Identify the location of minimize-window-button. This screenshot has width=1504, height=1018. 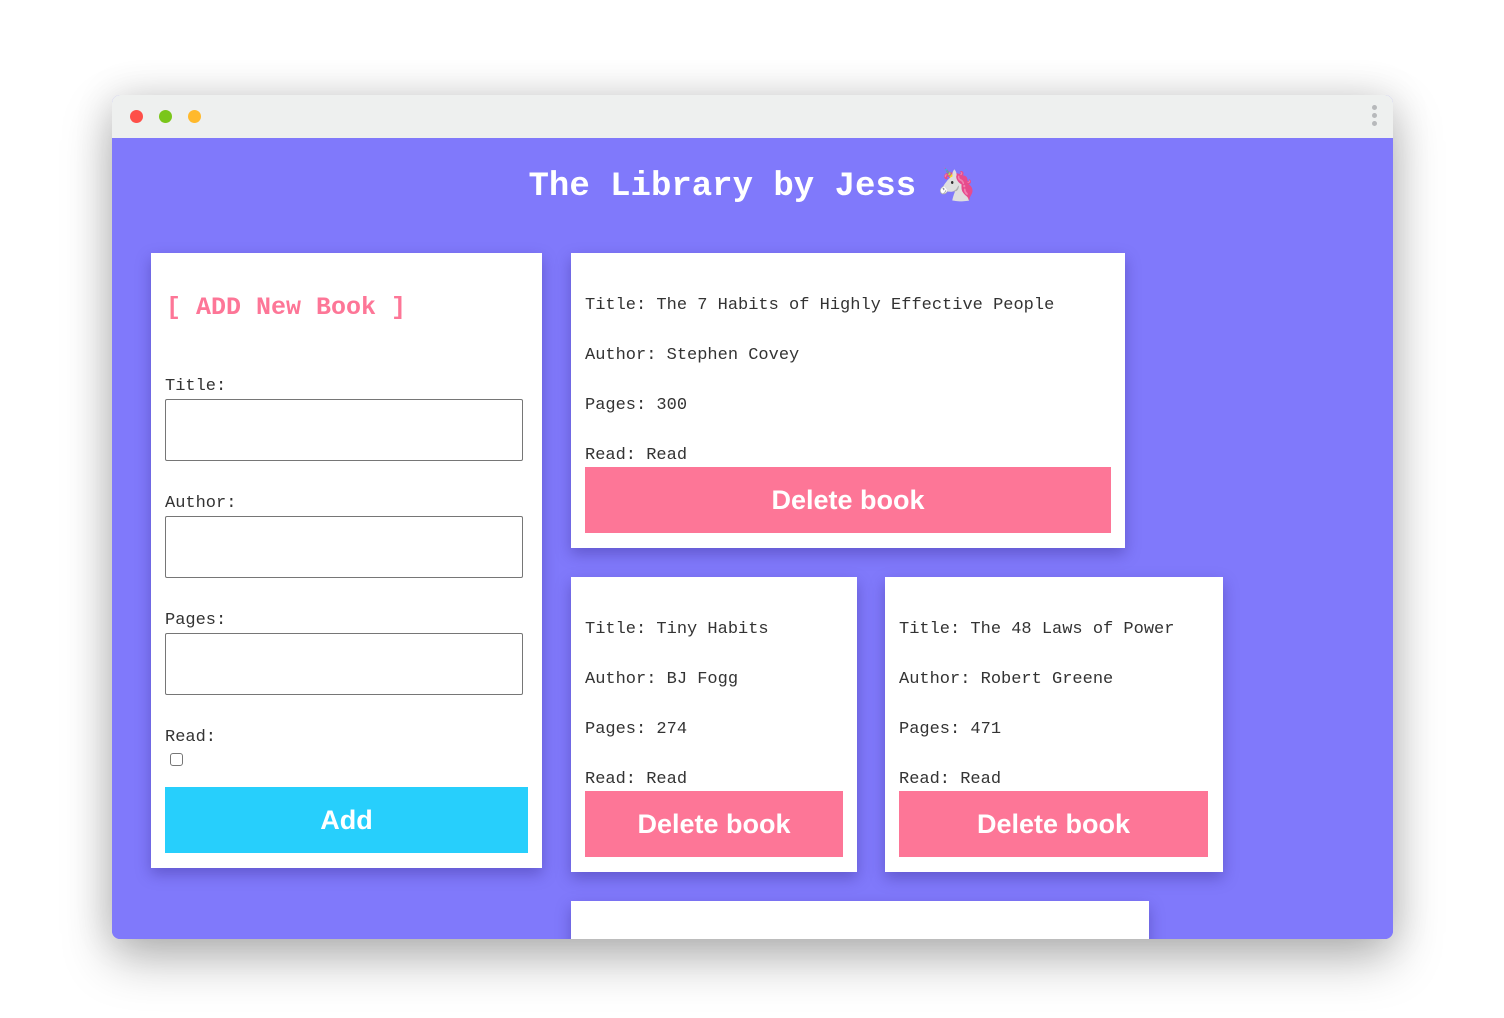
(194, 116).